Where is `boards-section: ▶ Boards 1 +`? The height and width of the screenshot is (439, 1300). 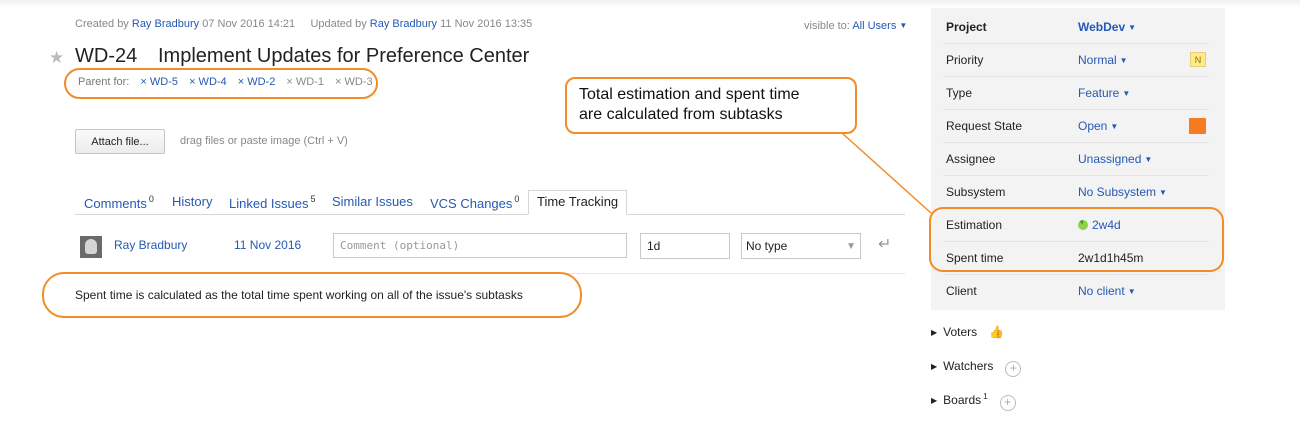
boards-section: ▶ Boards 1 + is located at coordinates (973, 401).